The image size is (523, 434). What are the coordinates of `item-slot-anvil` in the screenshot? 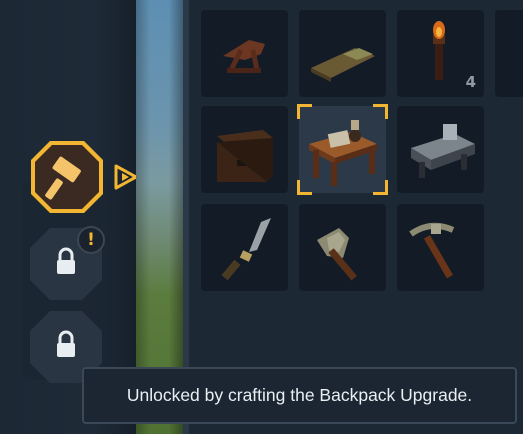 It's located at (440, 149).